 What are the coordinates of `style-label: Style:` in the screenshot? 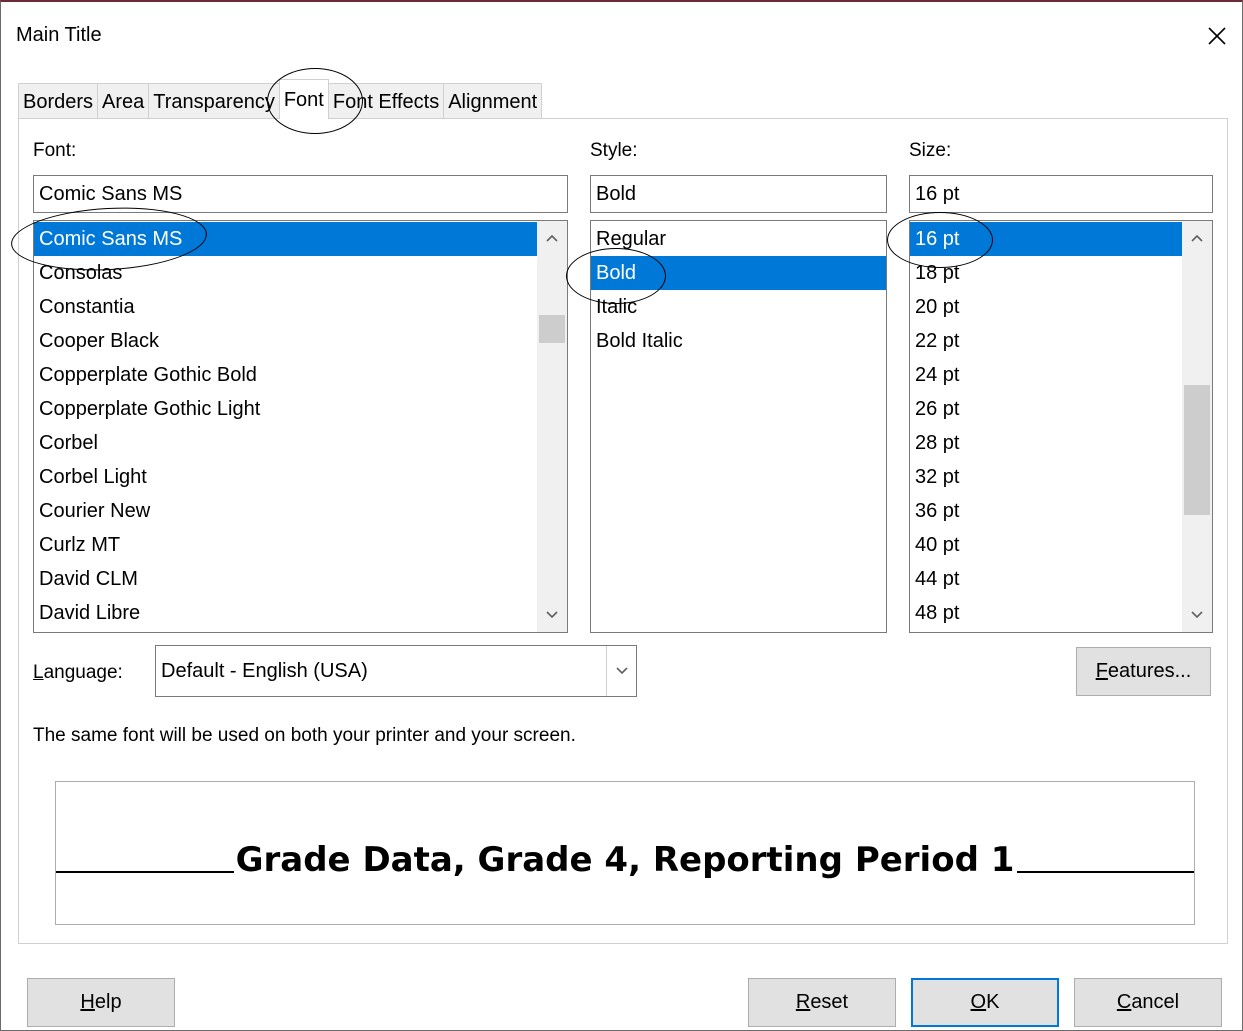 It's located at (614, 150).